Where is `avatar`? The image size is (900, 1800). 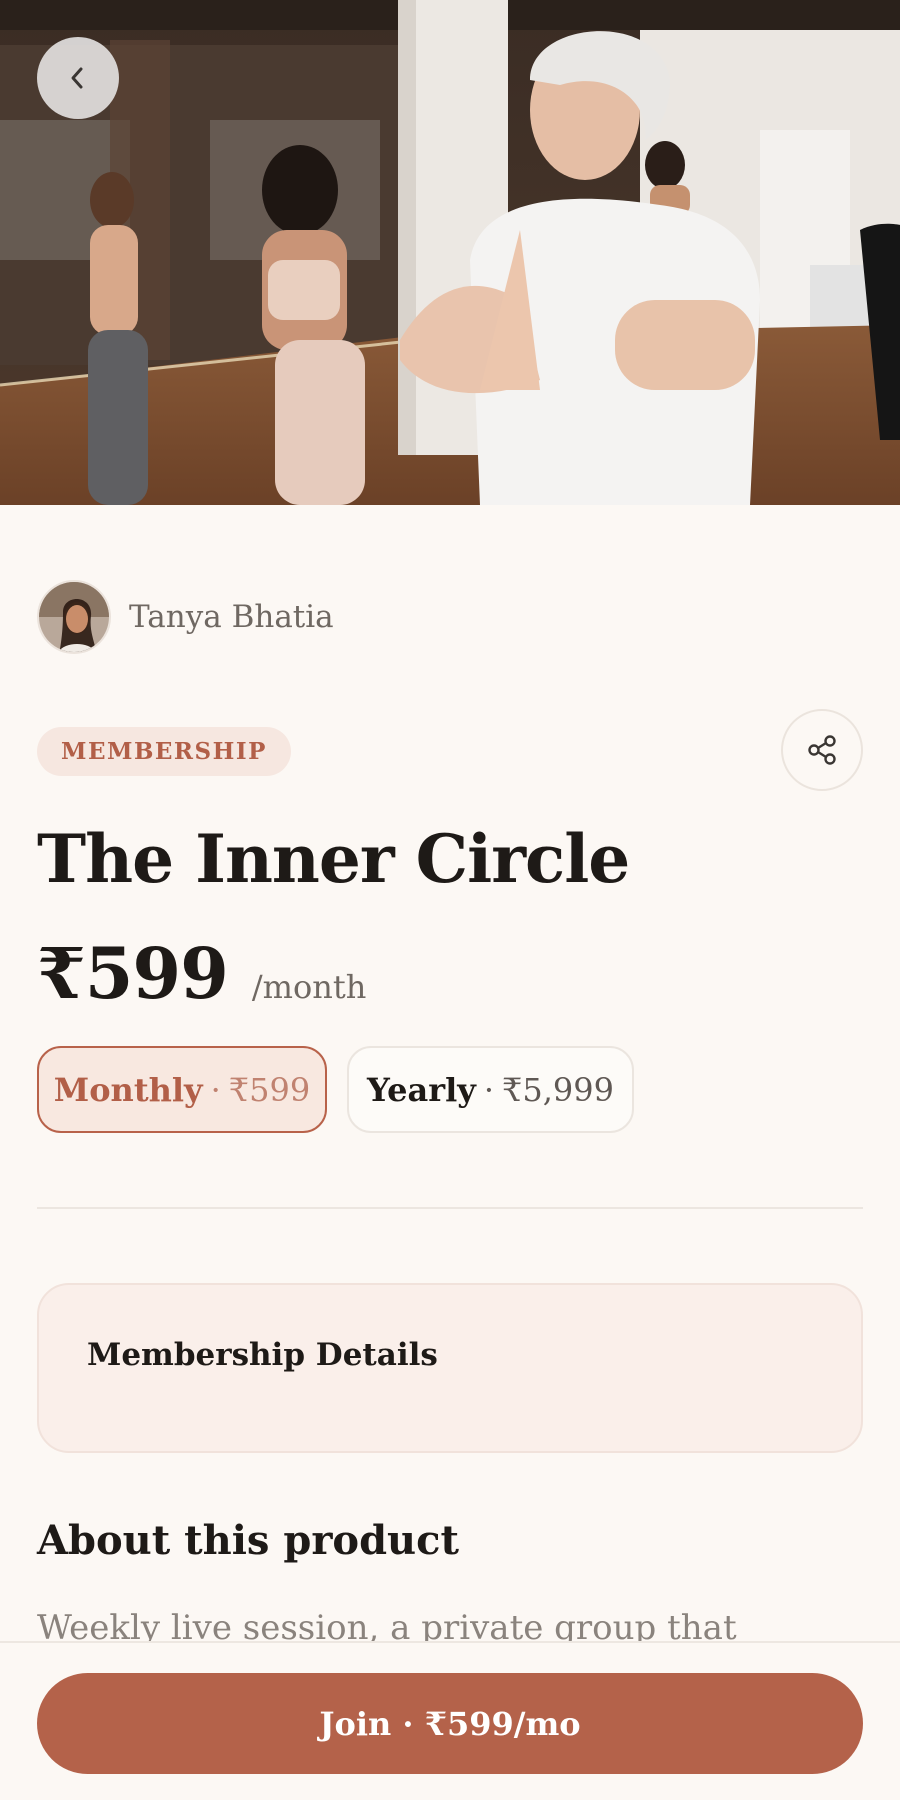
avatar is located at coordinates (74, 617).